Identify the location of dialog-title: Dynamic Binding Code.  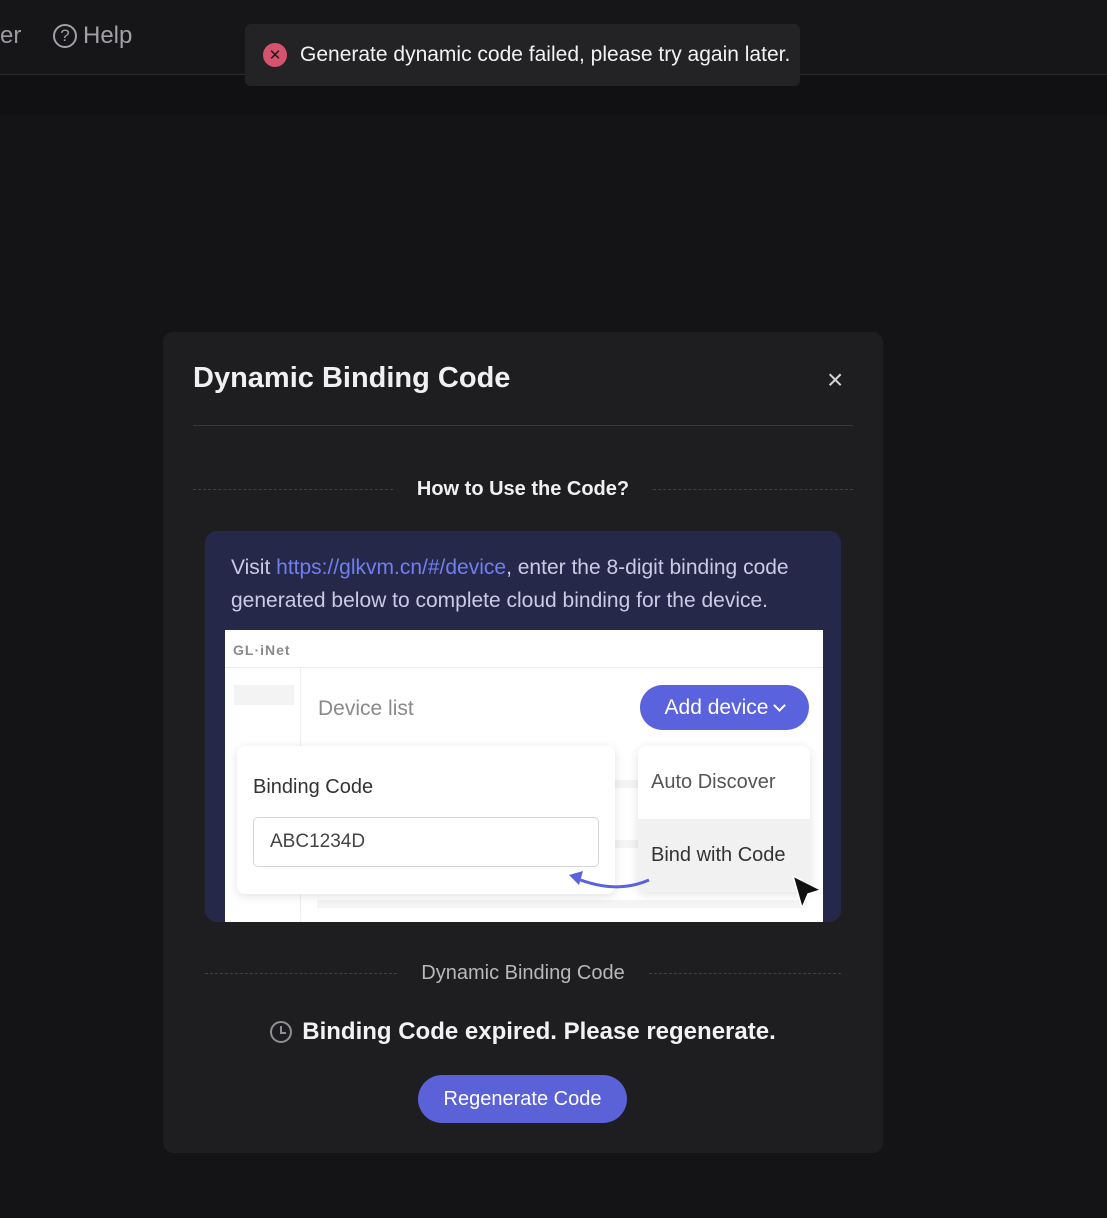
(352, 378).